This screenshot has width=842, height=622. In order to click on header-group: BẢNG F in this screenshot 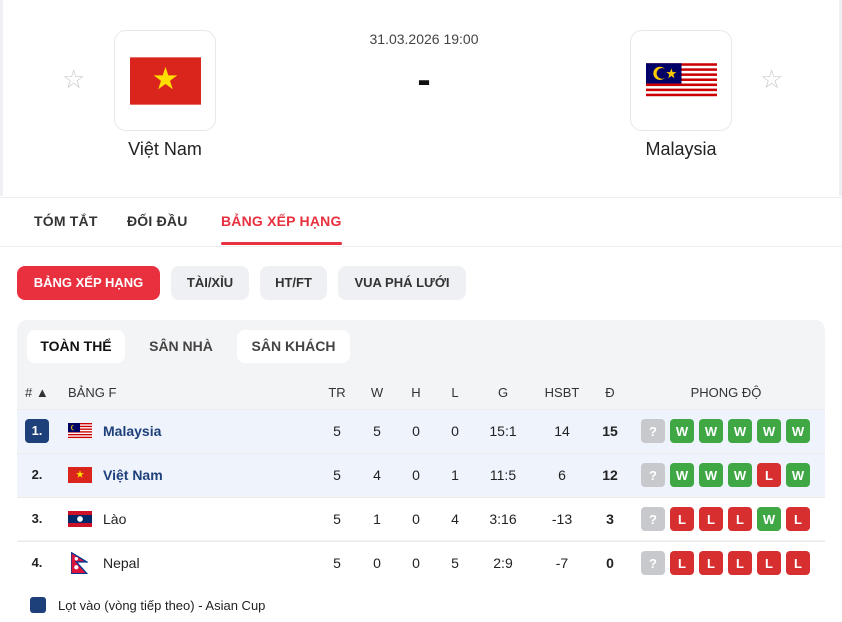, I will do `click(92, 392)`.